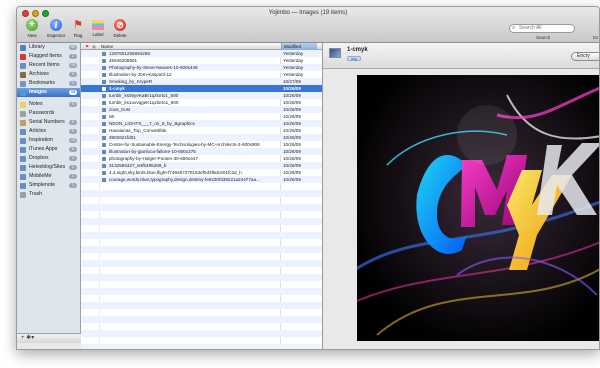  What do you see at coordinates (48, 131) in the screenshot?
I see `sidebar-item-articles: Articles 5` at bounding box center [48, 131].